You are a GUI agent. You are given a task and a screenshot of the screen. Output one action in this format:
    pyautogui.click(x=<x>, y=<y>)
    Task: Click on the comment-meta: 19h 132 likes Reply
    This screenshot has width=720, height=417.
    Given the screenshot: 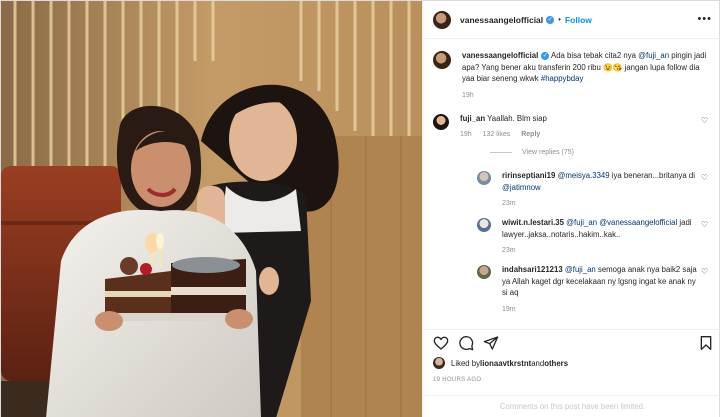 What is the action you would take?
    pyautogui.click(x=585, y=134)
    